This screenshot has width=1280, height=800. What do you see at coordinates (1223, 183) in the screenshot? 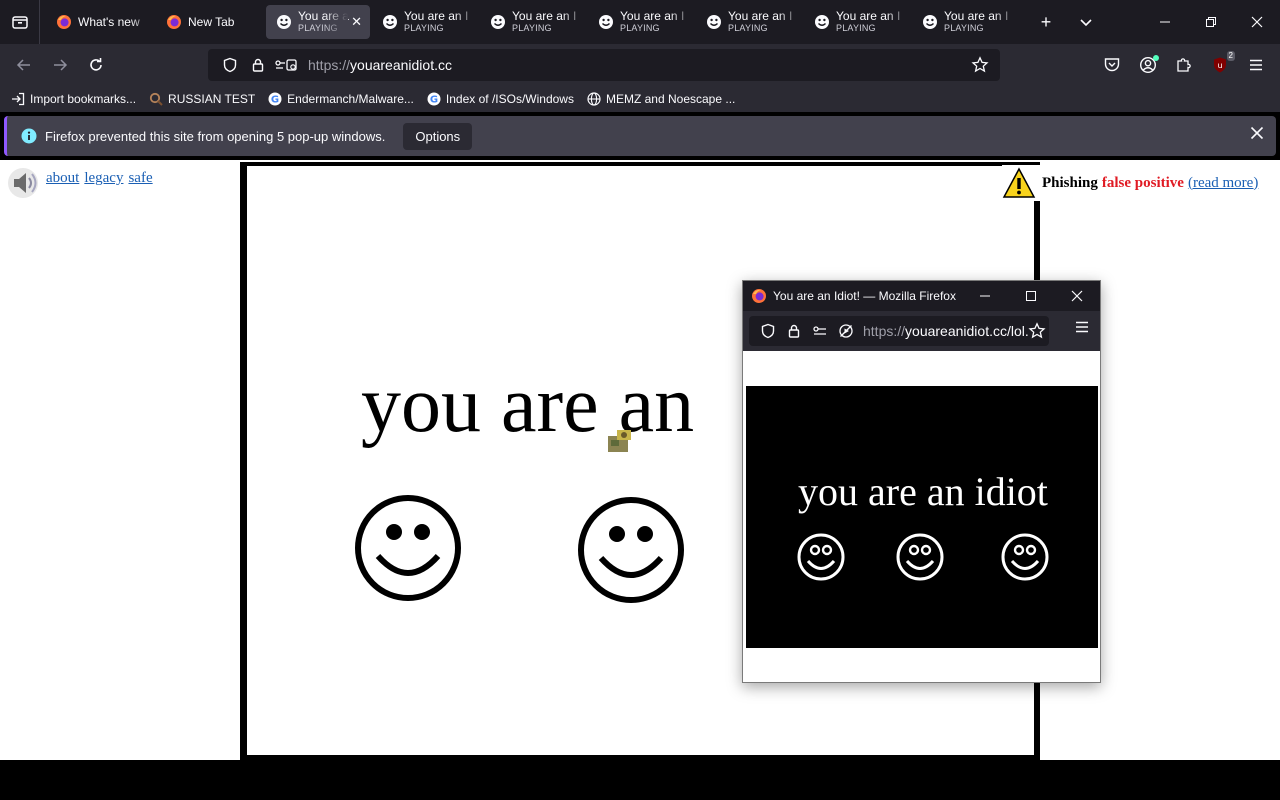
I see `read-more-link: (read more)` at bounding box center [1223, 183].